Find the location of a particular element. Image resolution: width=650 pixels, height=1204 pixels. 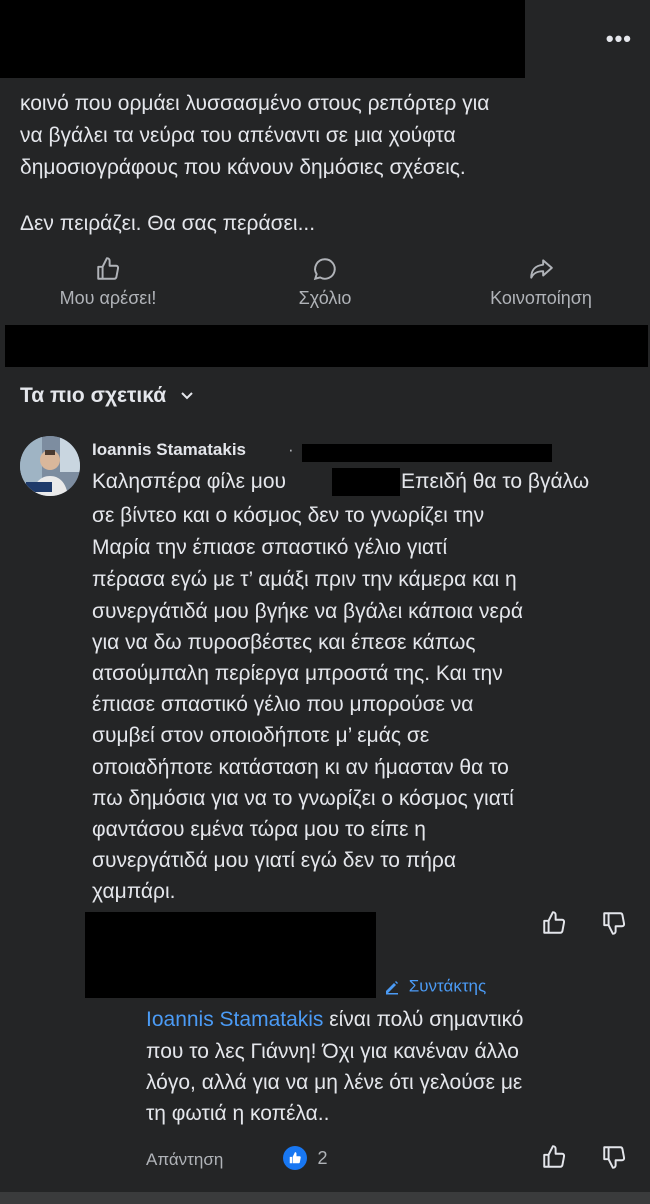

comment-button: Σχόλιο is located at coordinates (325, 282).